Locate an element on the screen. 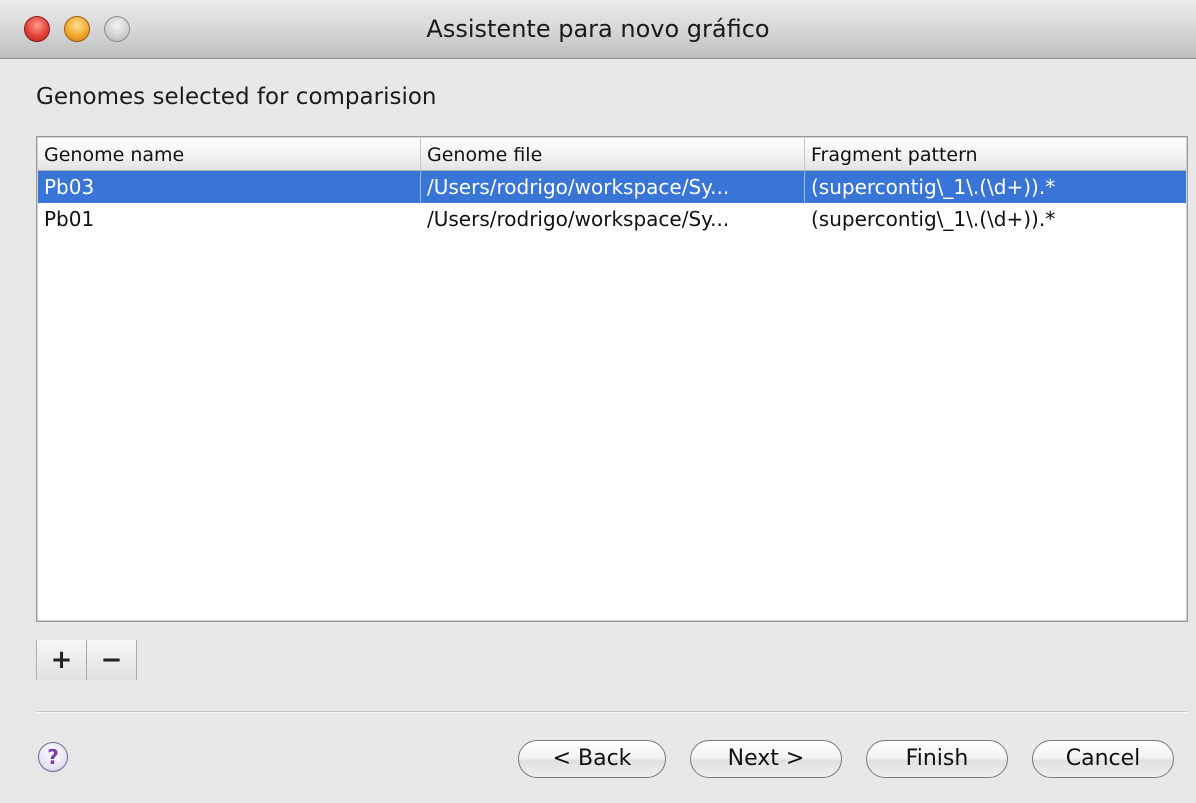 The height and width of the screenshot is (803, 1196). add-remove-controls: + − is located at coordinates (86, 660).